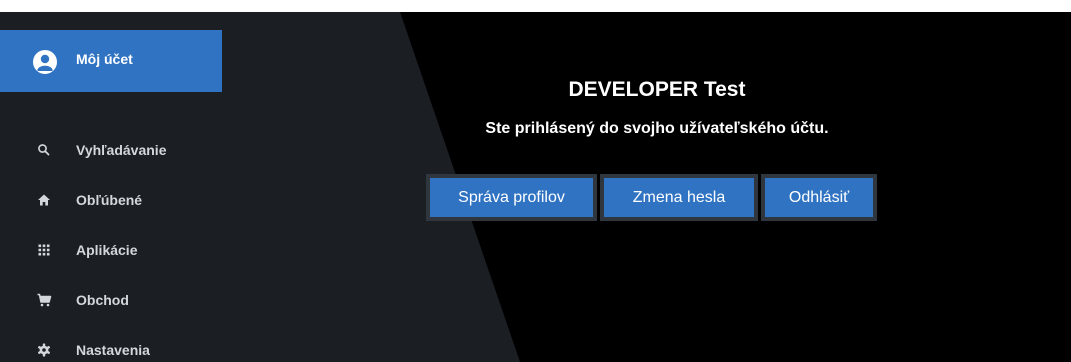  What do you see at coordinates (44, 150) in the screenshot?
I see `search-icon` at bounding box center [44, 150].